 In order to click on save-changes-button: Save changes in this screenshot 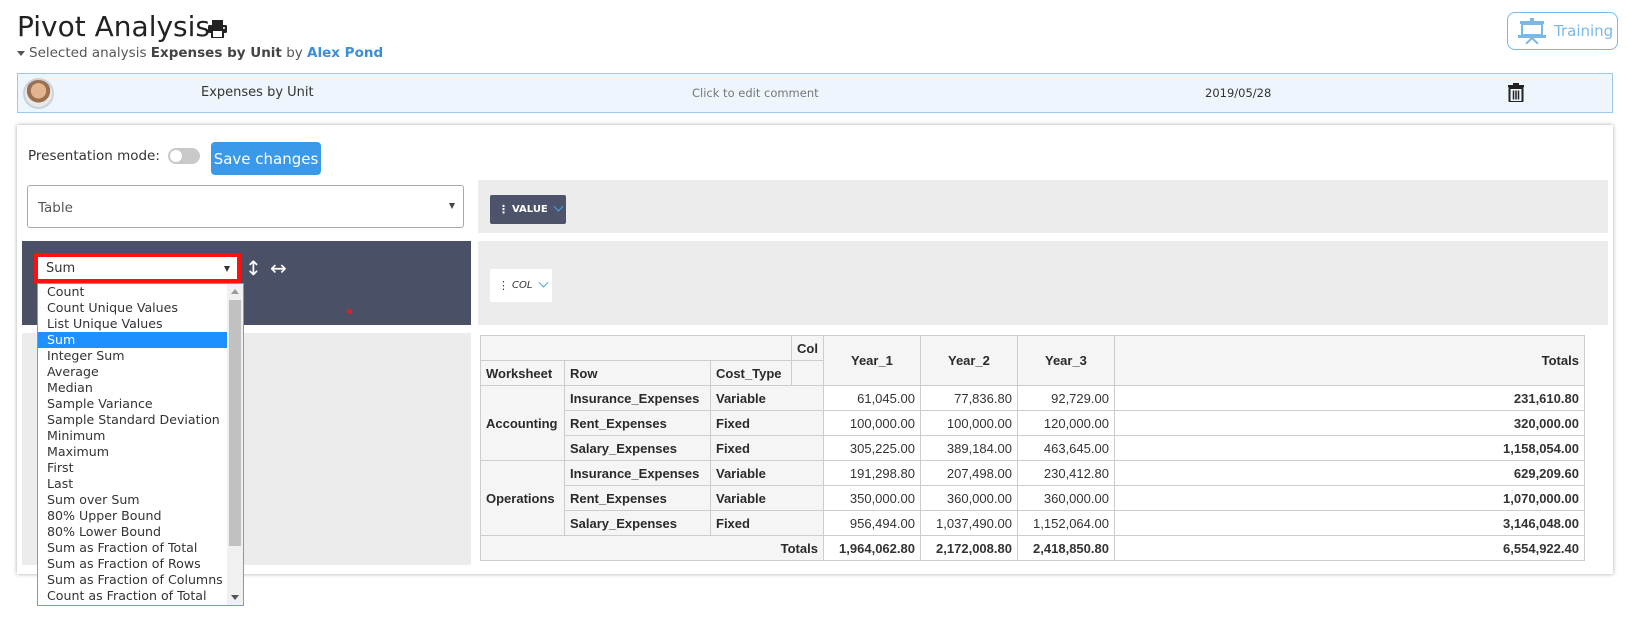, I will do `click(266, 158)`.